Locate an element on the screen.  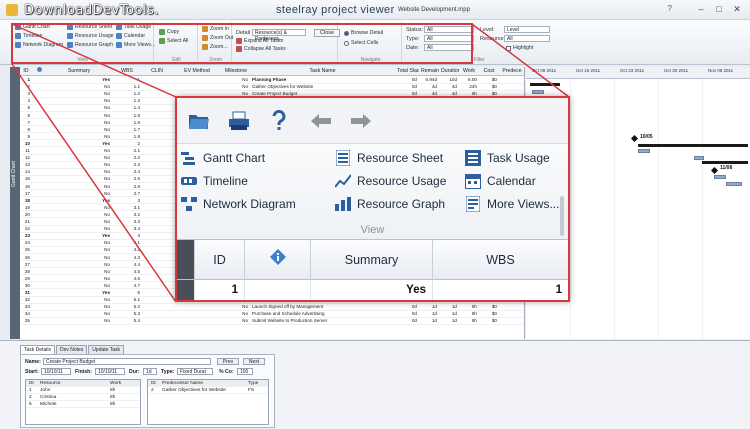
close-window-button: ✕ is located at coordinates (737, 9).